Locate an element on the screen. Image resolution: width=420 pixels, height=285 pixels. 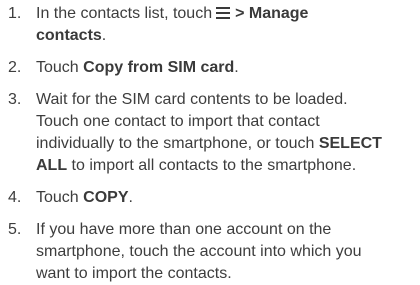
step-bold-text: SELECT is located at coordinates (350, 143).